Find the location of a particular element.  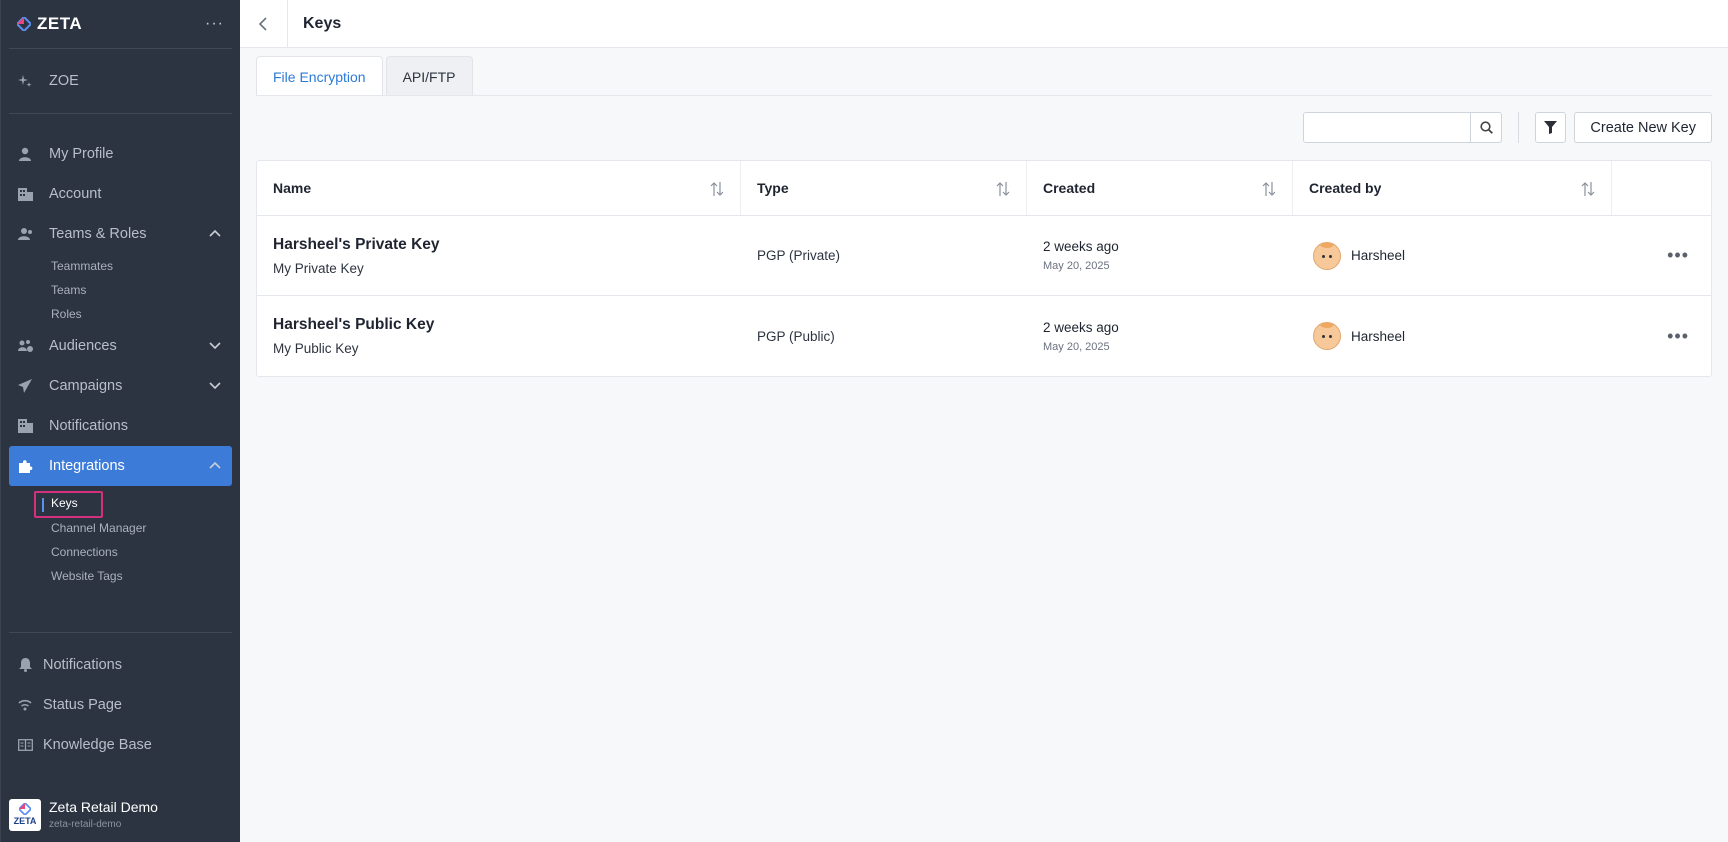

key-type: PGP (Public) is located at coordinates (796, 336).